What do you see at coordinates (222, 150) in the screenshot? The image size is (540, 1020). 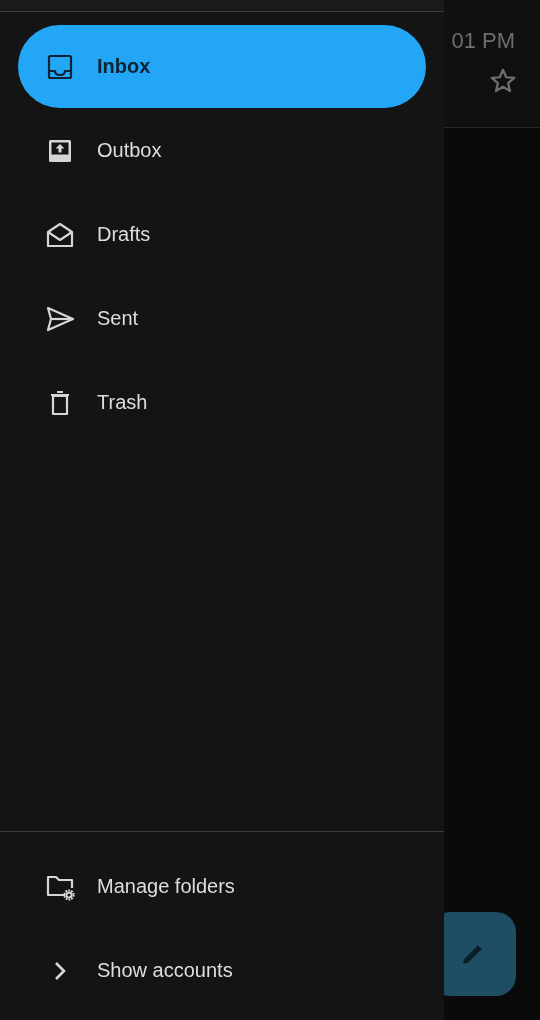 I see `folder-item: Outbox` at bounding box center [222, 150].